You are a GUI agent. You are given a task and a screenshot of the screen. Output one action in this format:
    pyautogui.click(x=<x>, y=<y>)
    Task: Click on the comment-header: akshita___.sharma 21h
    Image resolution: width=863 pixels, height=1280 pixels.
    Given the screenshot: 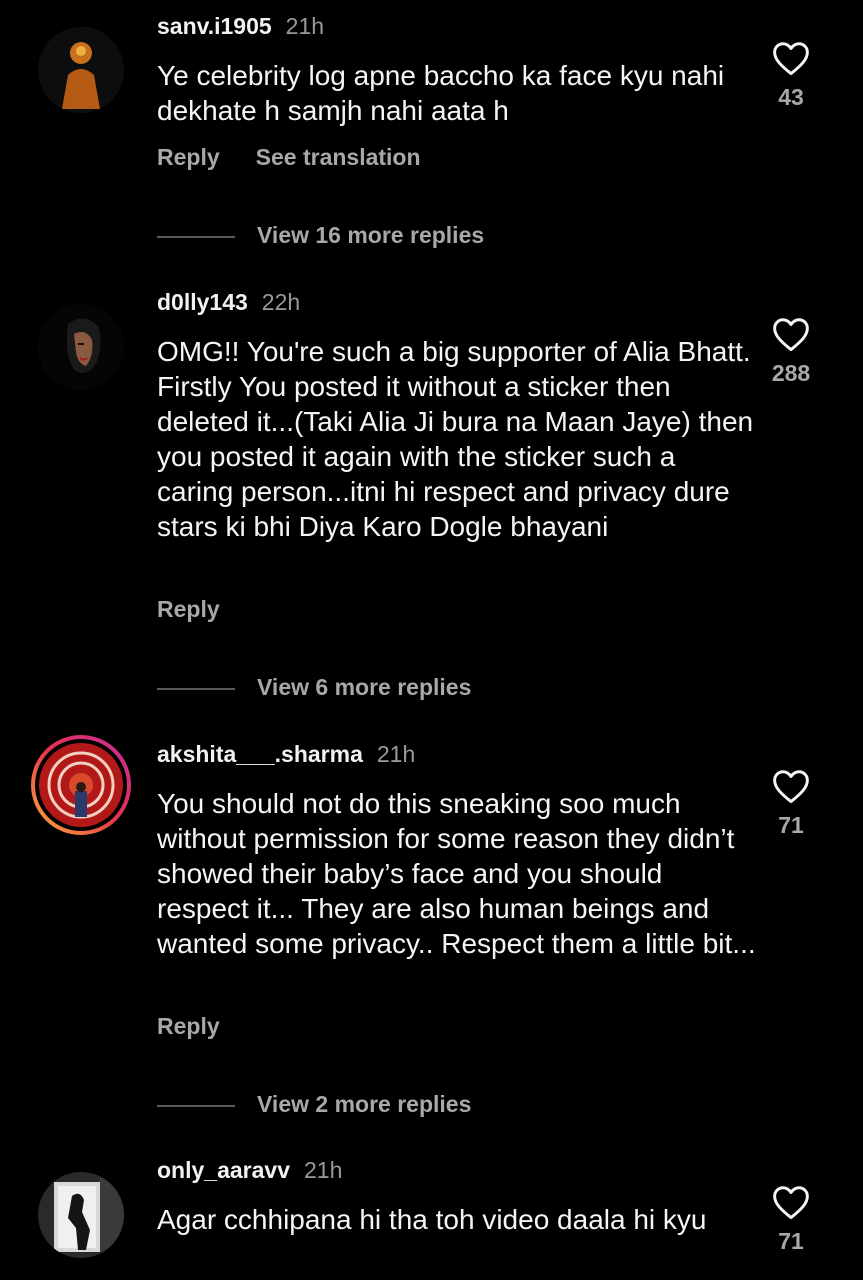 What is the action you would take?
    pyautogui.click(x=286, y=754)
    